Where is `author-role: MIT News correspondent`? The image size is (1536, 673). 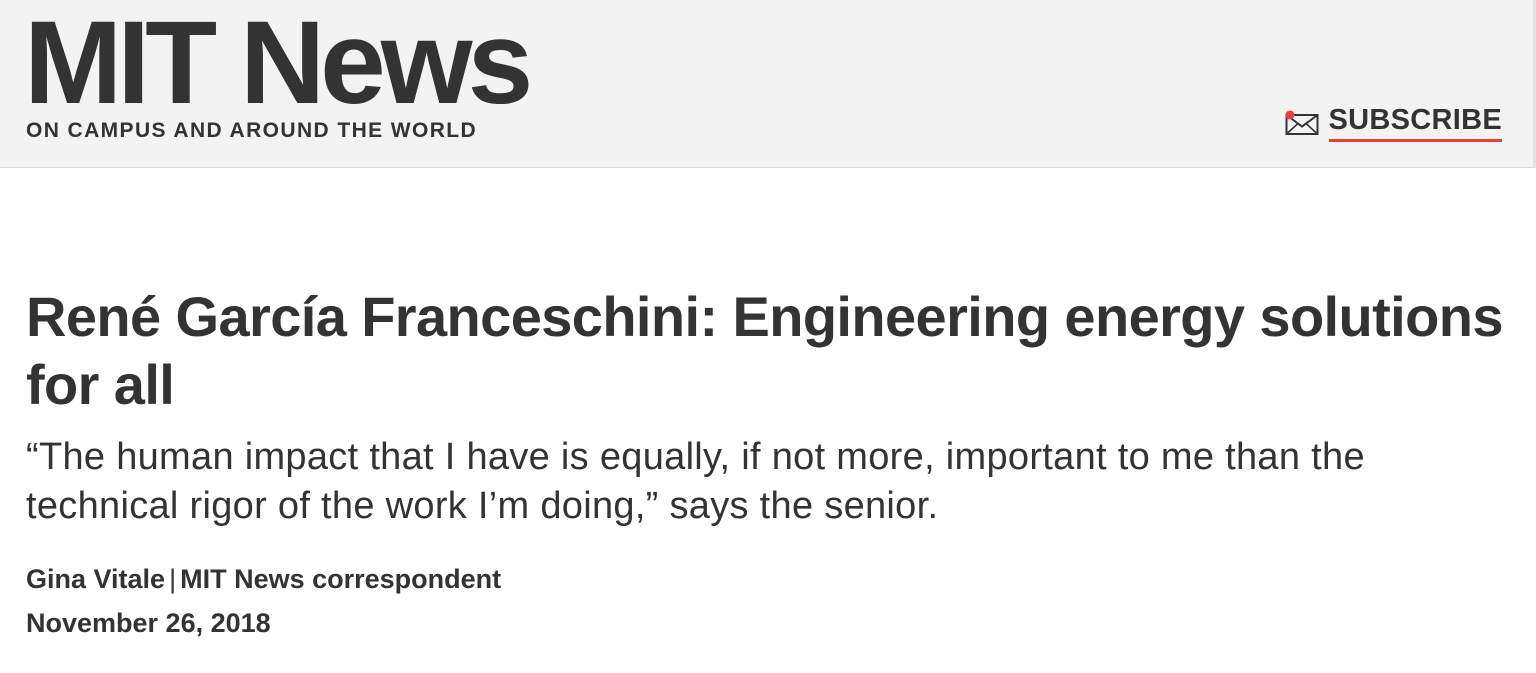 author-role: MIT News correspondent is located at coordinates (341, 579).